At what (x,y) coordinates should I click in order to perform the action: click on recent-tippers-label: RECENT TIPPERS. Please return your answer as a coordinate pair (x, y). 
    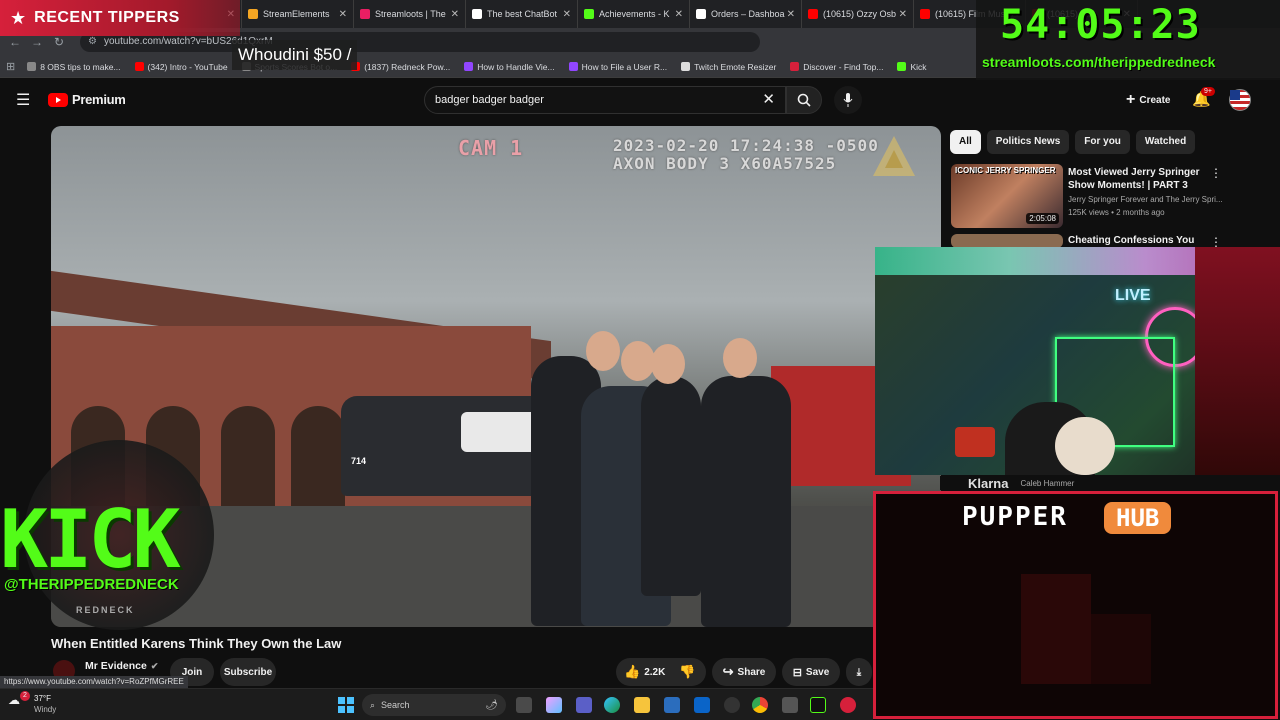
    Looking at the image, I should click on (107, 17).